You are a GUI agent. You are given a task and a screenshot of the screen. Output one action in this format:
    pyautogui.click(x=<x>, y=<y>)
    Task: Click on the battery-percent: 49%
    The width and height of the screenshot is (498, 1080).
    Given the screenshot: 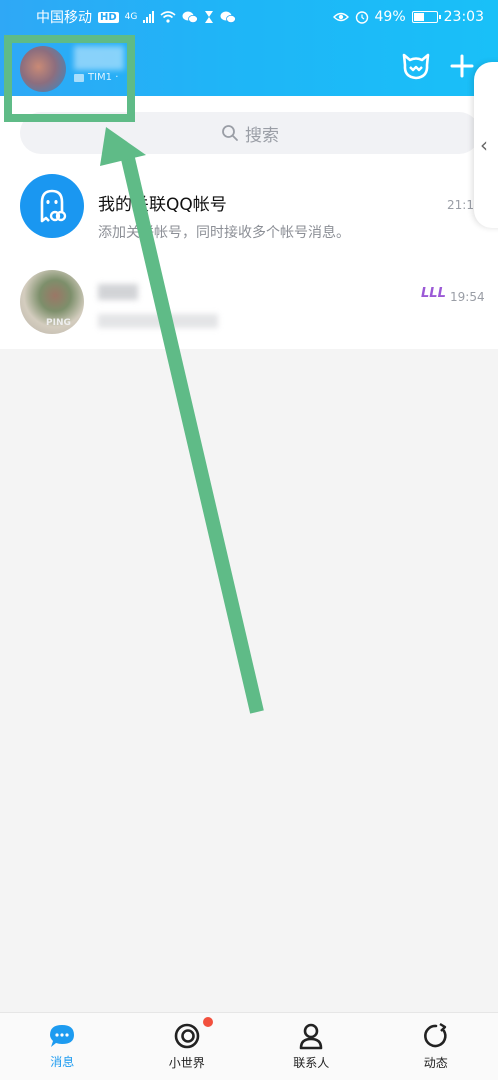 What is the action you would take?
    pyautogui.click(x=390, y=17)
    